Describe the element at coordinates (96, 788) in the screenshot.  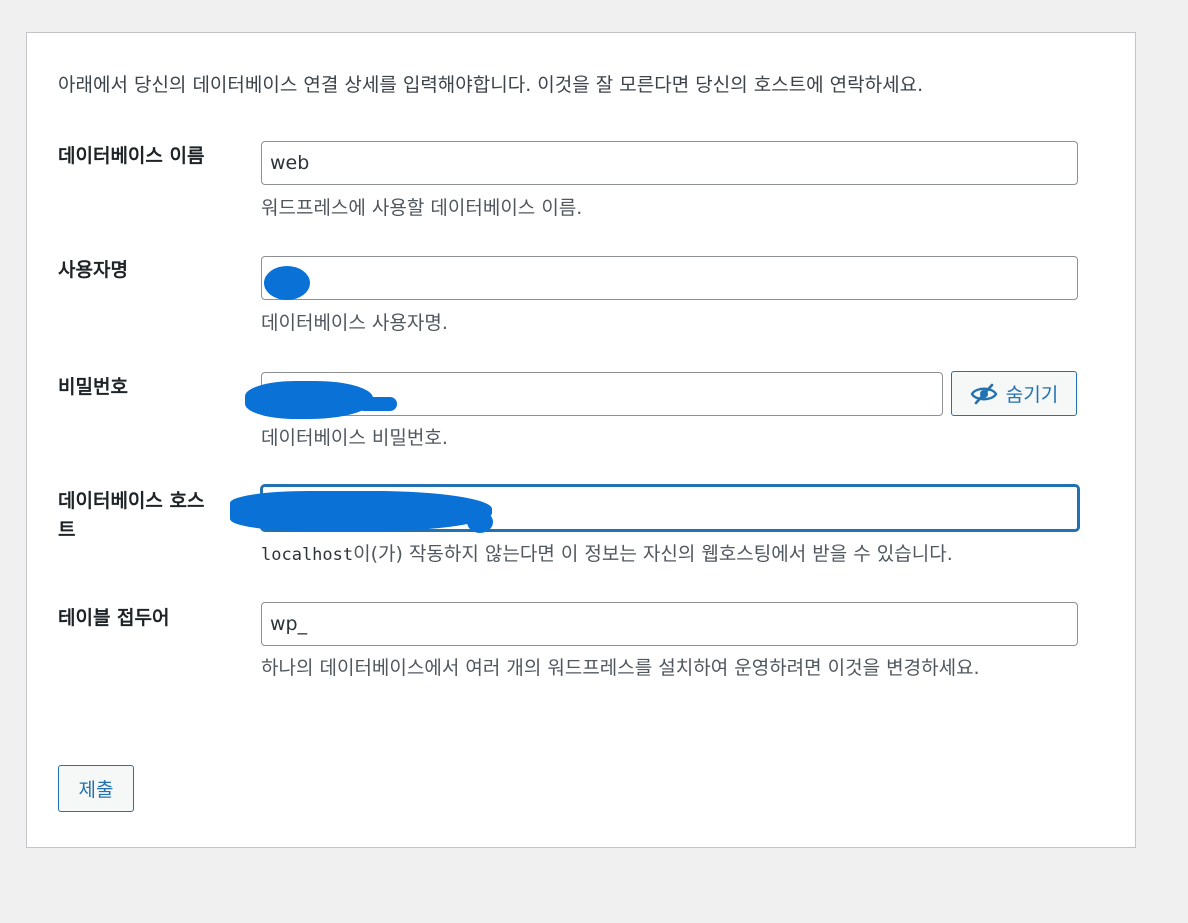
I see `submit-button: 제출` at that location.